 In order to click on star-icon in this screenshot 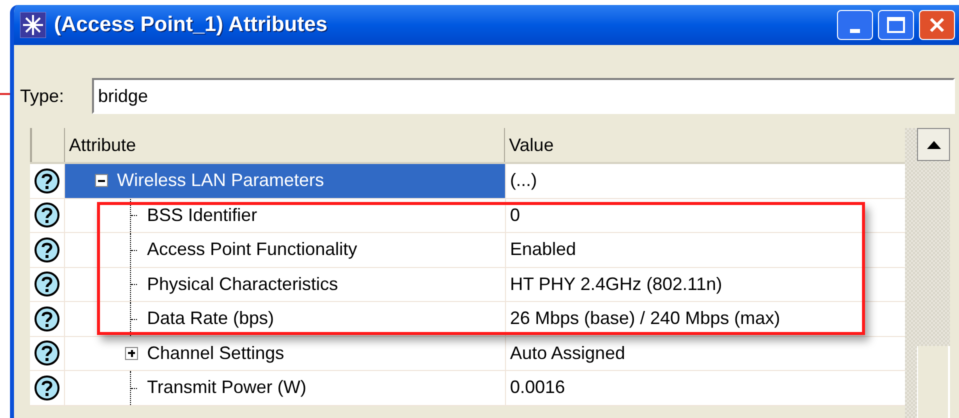, I will do `click(33, 25)`.